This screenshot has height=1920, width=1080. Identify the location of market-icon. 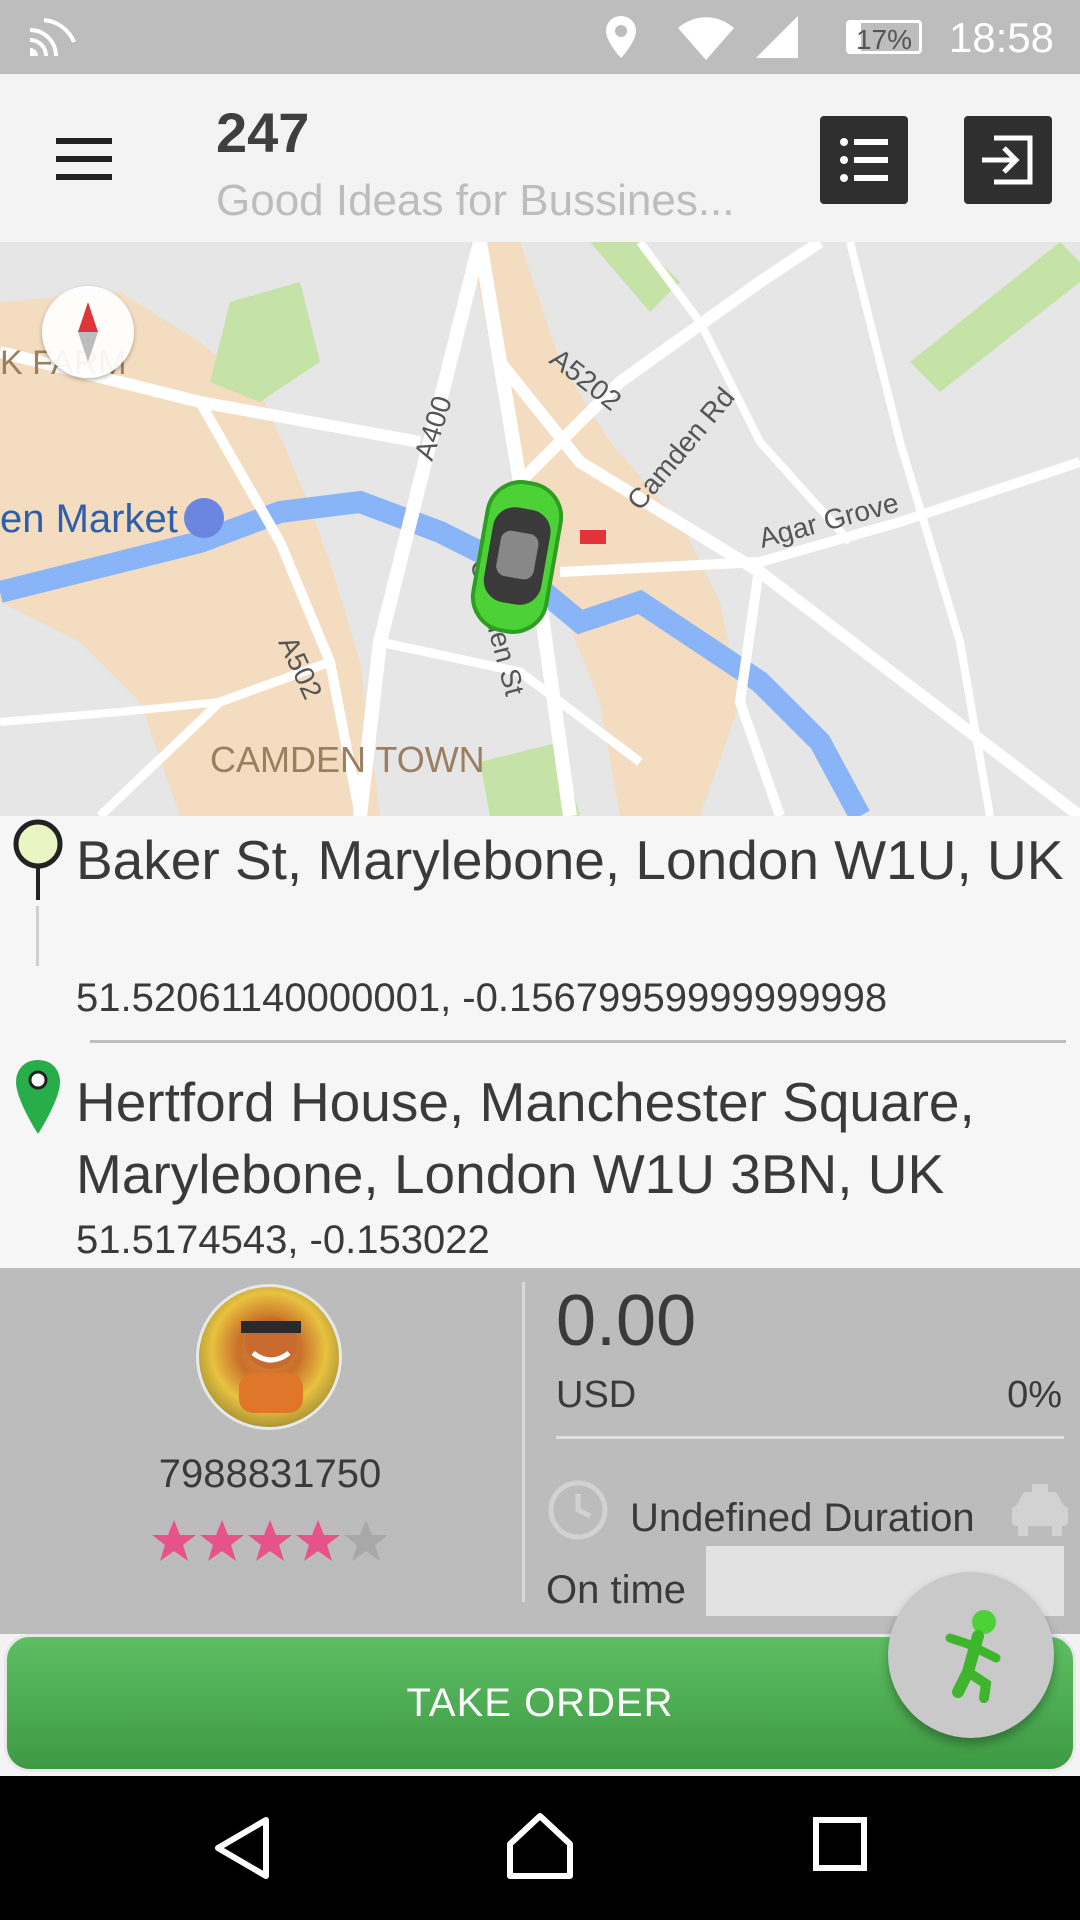
(204, 518).